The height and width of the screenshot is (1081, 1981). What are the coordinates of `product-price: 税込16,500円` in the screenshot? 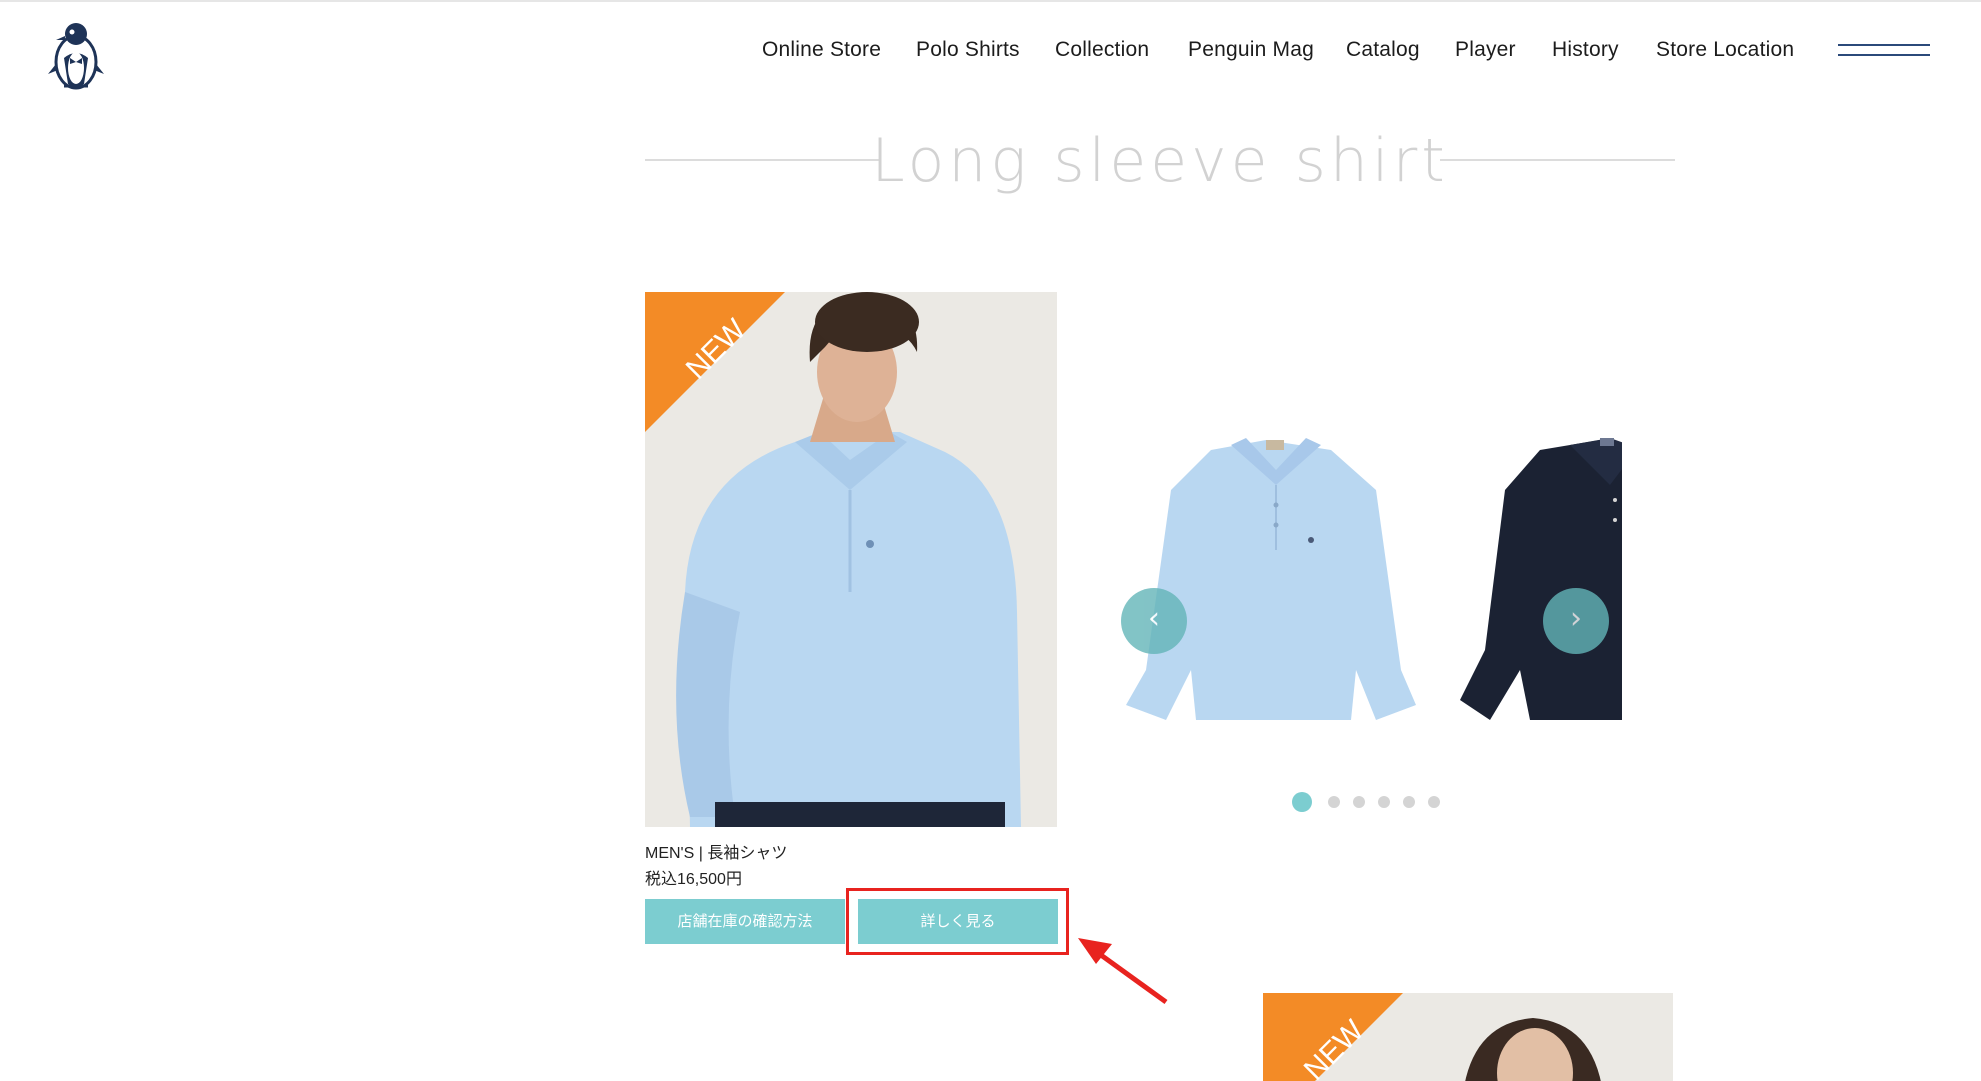 It's located at (693, 879).